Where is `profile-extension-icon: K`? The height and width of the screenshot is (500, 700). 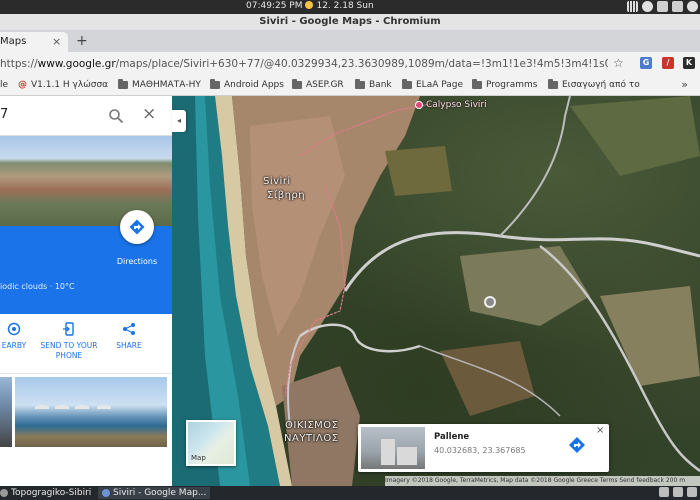
profile-extension-icon: K is located at coordinates (689, 63).